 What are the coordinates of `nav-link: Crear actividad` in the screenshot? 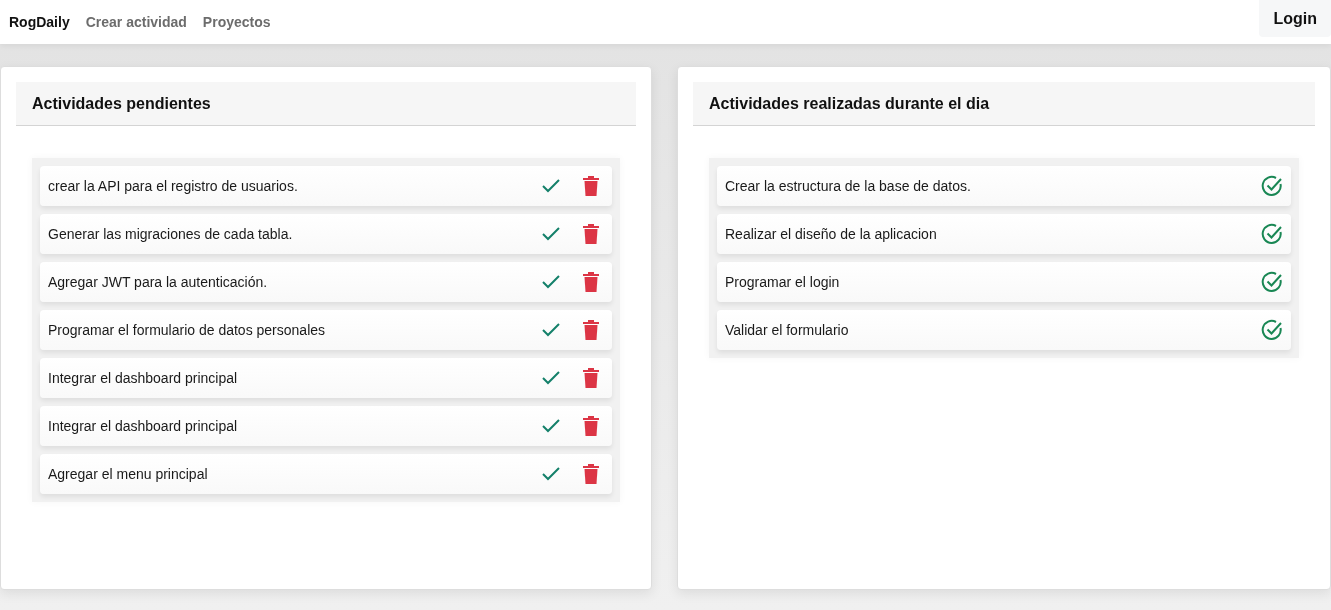 It's located at (136, 22).